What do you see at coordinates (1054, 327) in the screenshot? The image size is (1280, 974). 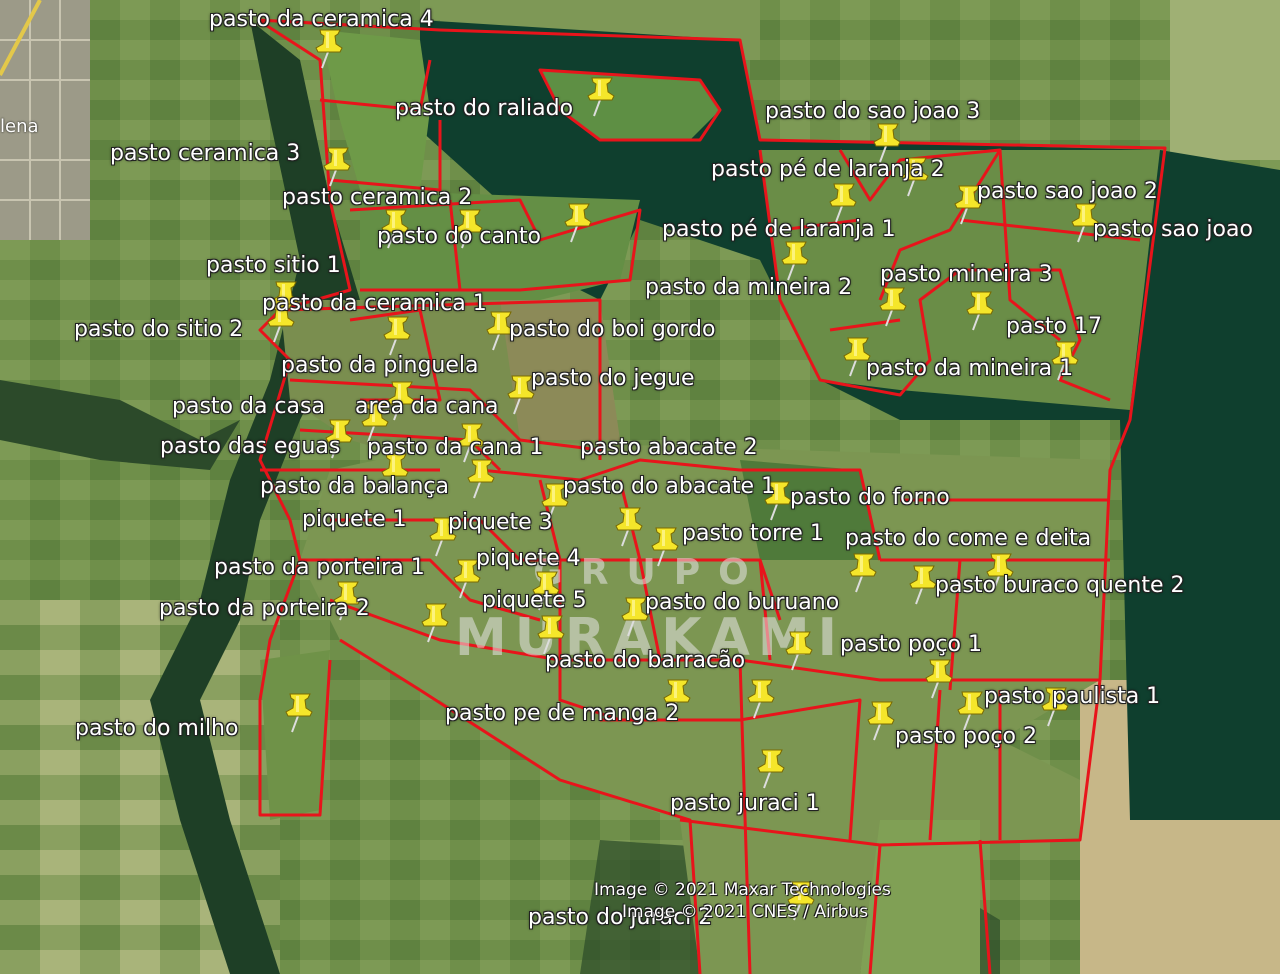 I see `placemark-label: pasto 17` at bounding box center [1054, 327].